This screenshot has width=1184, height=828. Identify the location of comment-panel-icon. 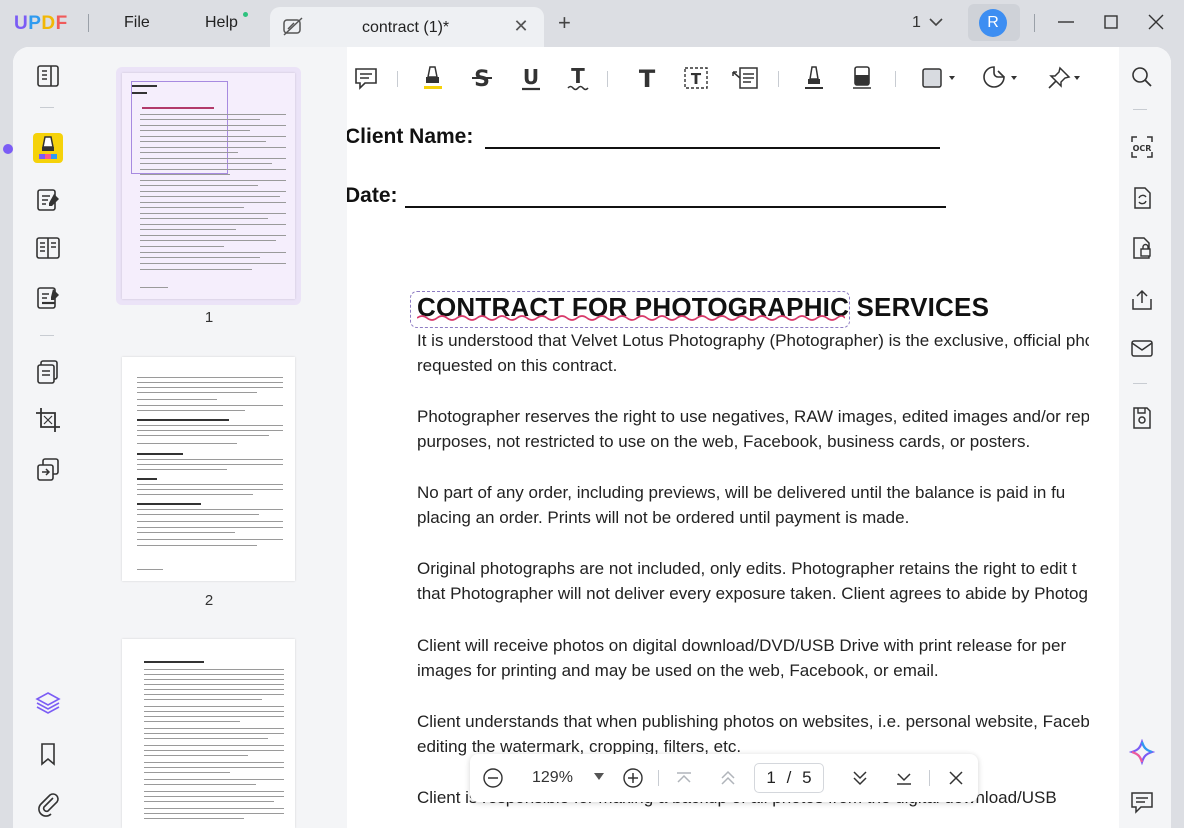
(1142, 802).